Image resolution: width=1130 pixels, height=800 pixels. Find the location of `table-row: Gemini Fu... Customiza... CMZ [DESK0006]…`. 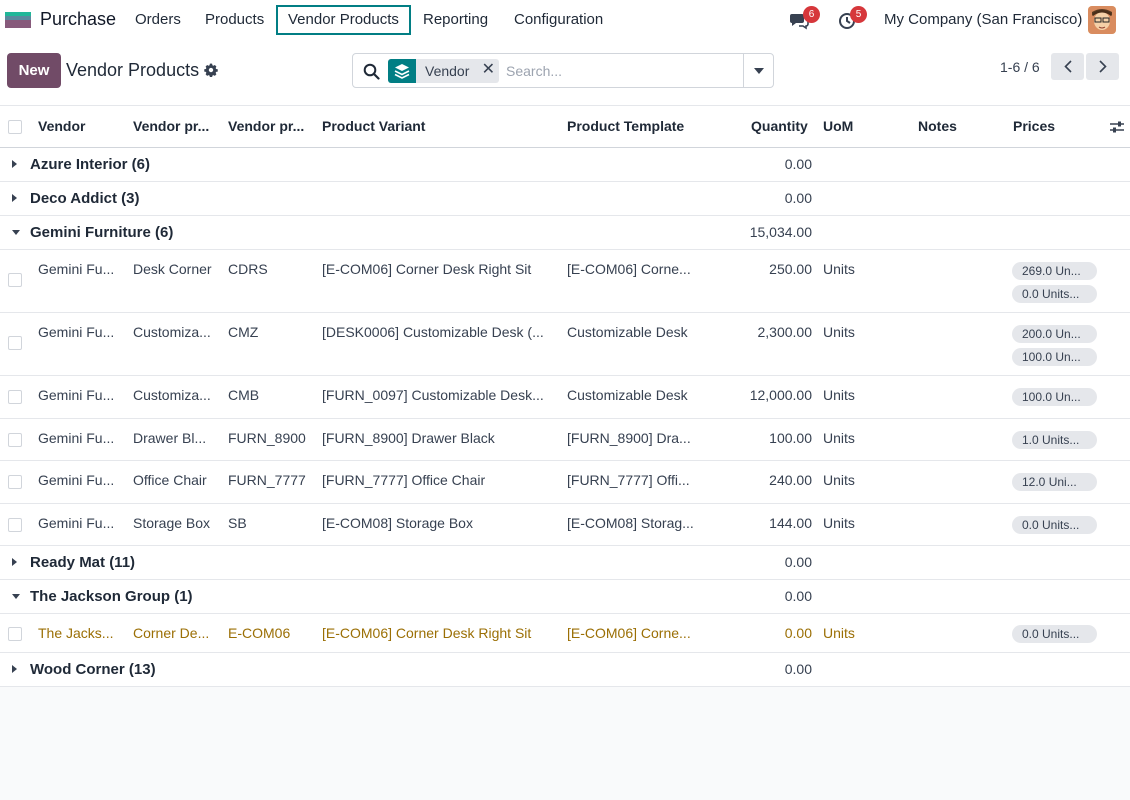

table-row: Gemini Fu... Customiza... CMZ [DESK0006]… is located at coordinates (565, 344).